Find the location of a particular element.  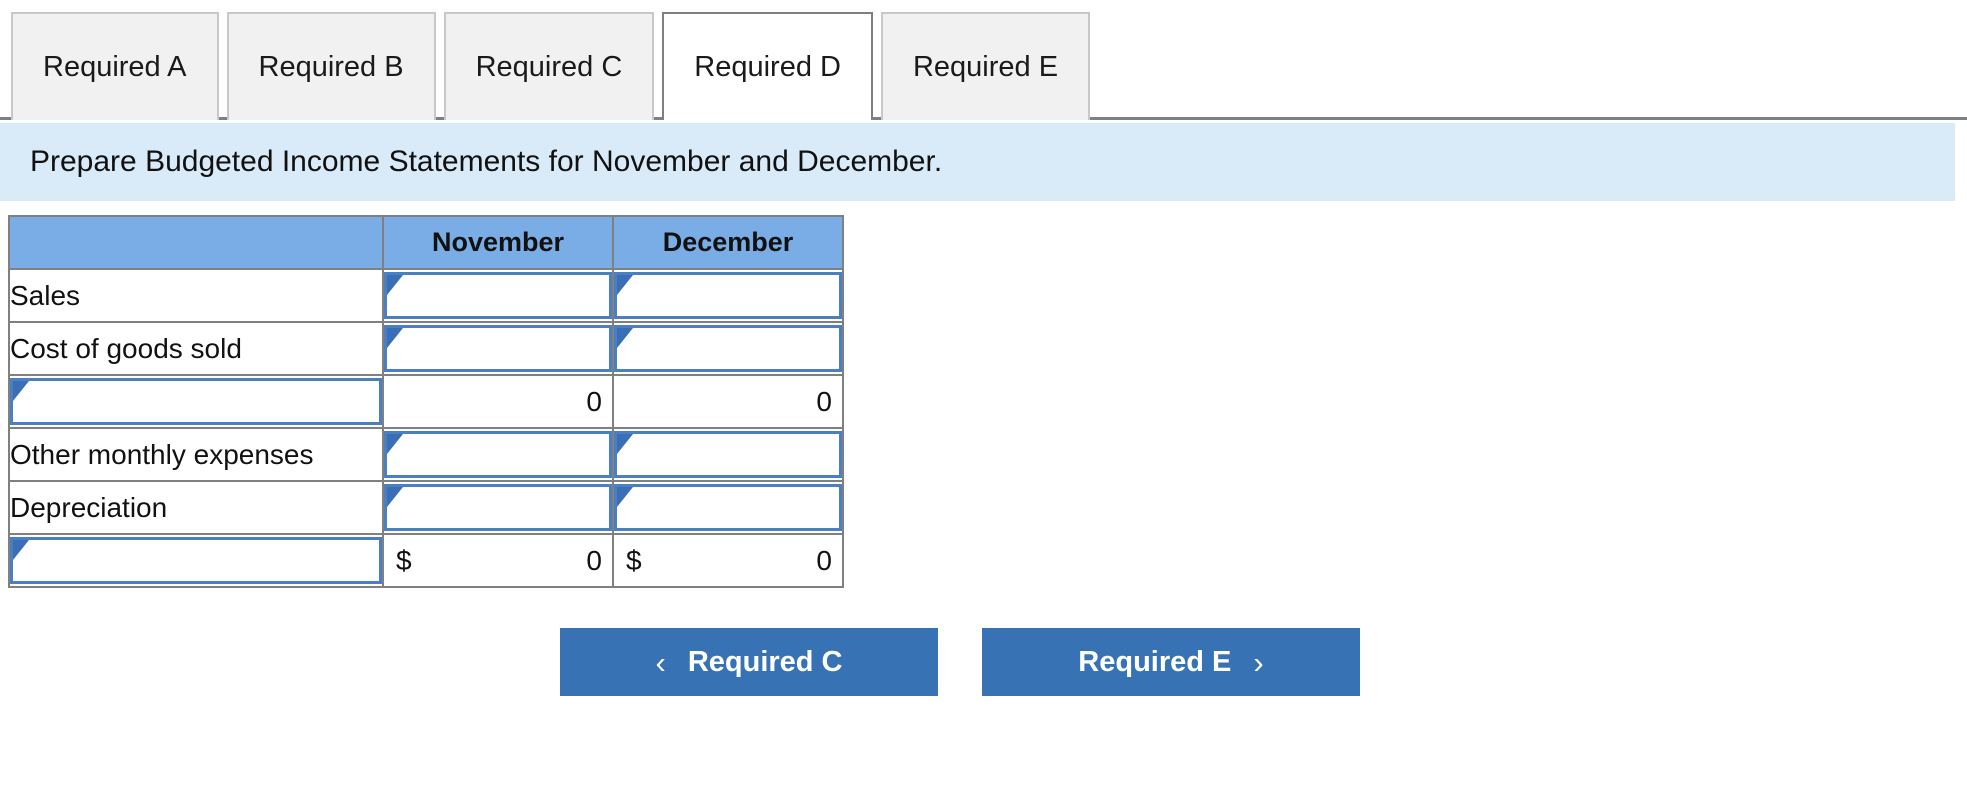

table-row: Depreciation is located at coordinates (426, 507).